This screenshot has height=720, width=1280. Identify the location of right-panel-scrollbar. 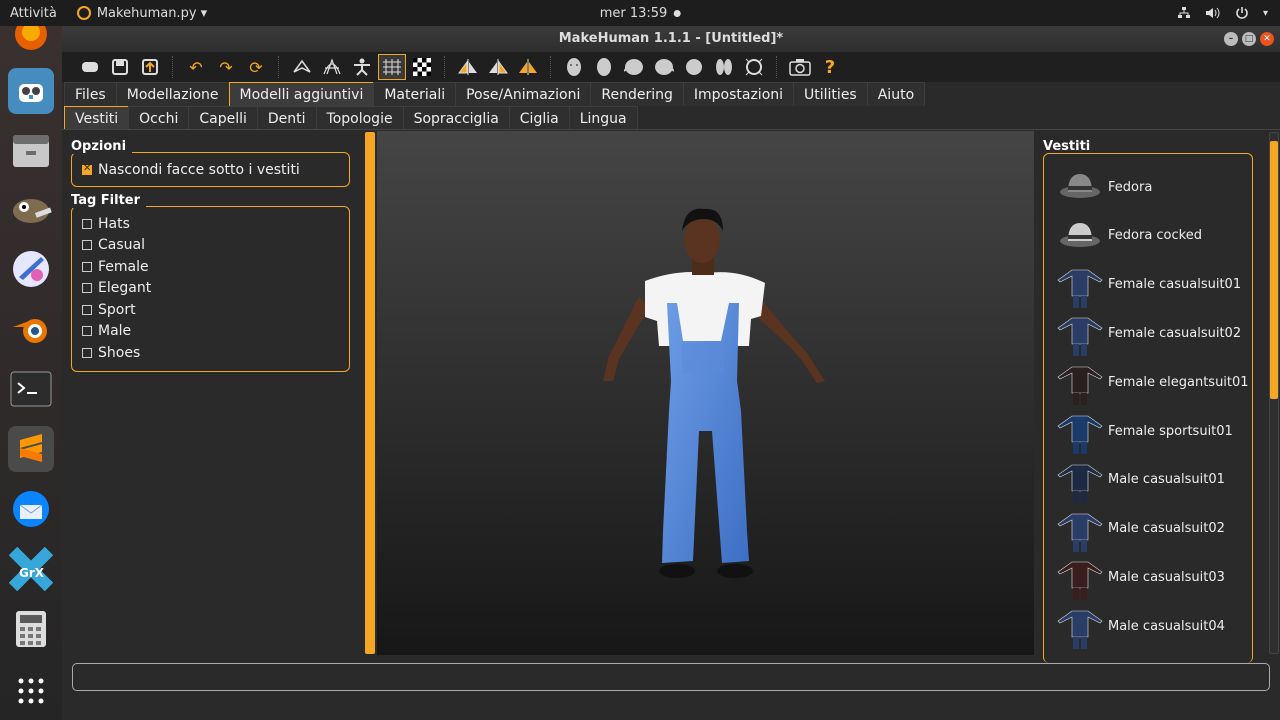
(1274, 393).